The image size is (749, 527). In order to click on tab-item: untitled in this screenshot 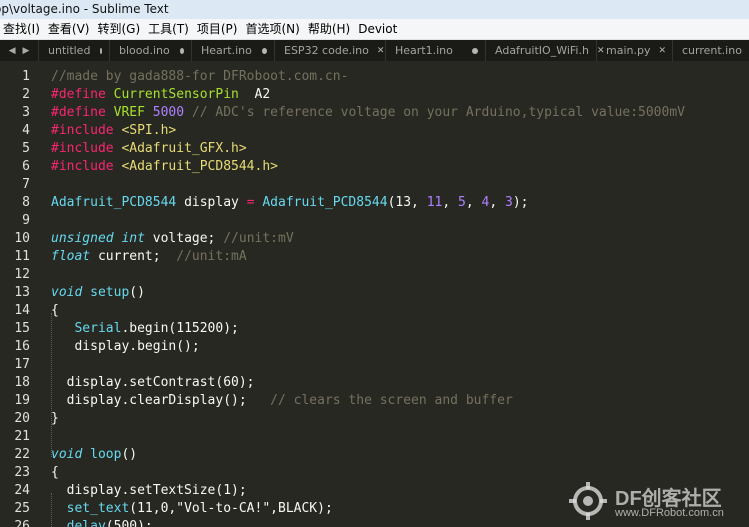, I will do `click(73, 50)`.